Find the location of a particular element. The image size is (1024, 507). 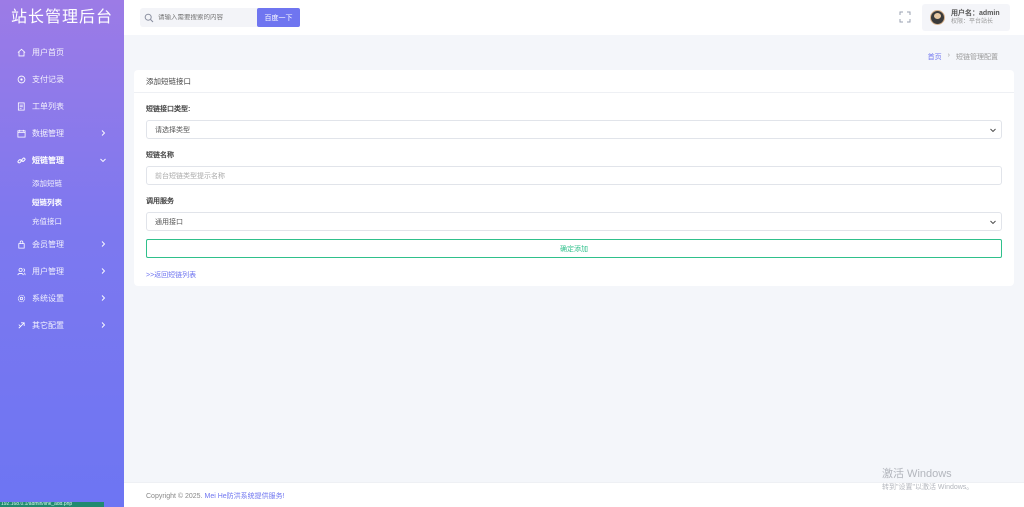

home-icon is located at coordinates (21, 53).